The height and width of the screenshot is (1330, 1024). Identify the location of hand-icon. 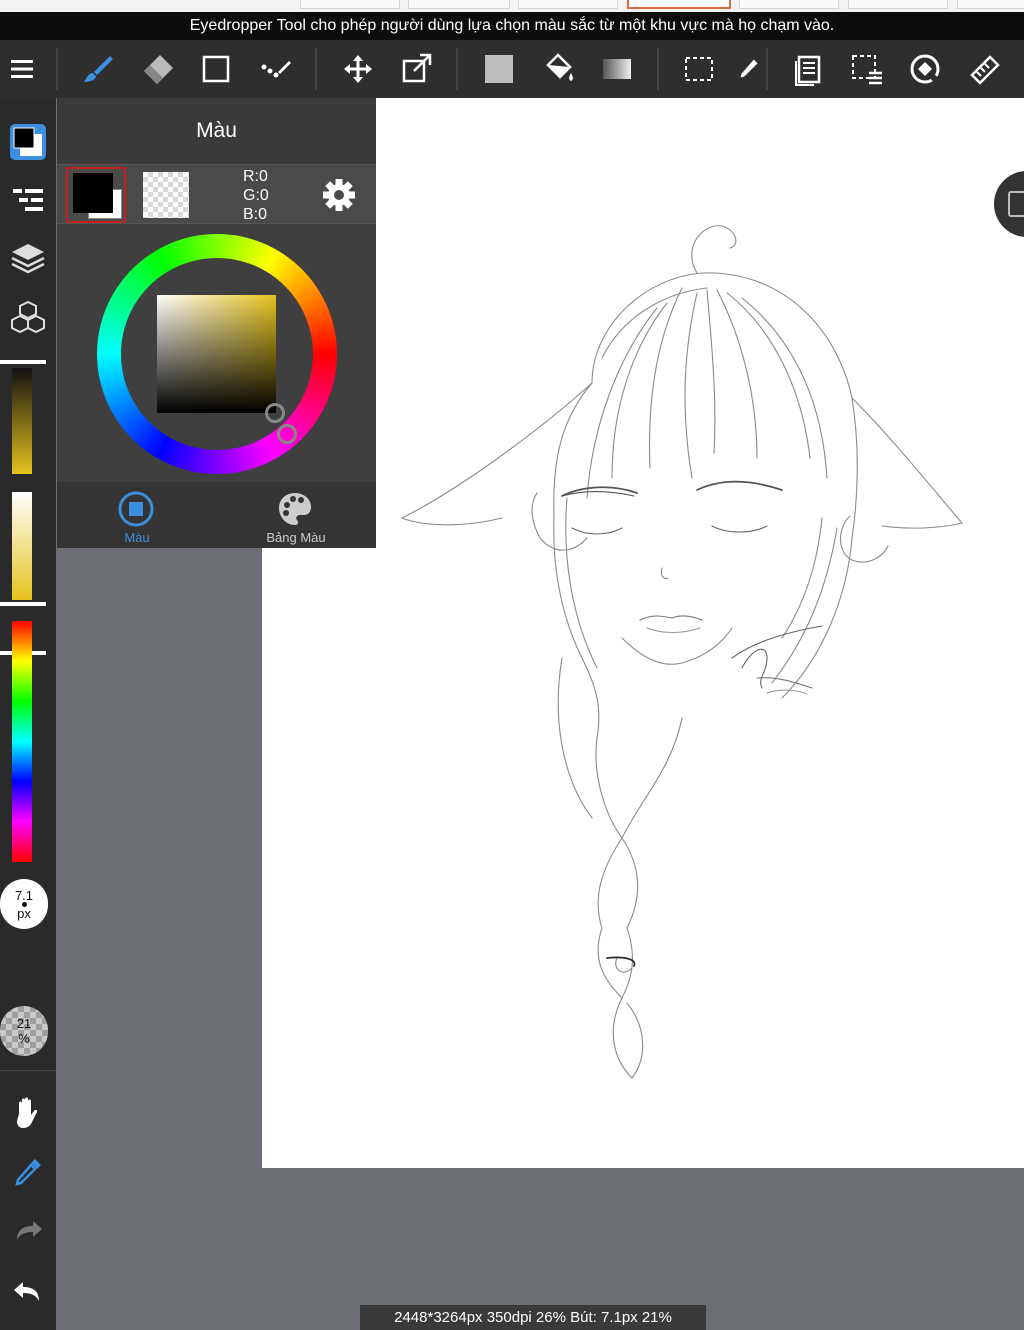
(27, 1112).